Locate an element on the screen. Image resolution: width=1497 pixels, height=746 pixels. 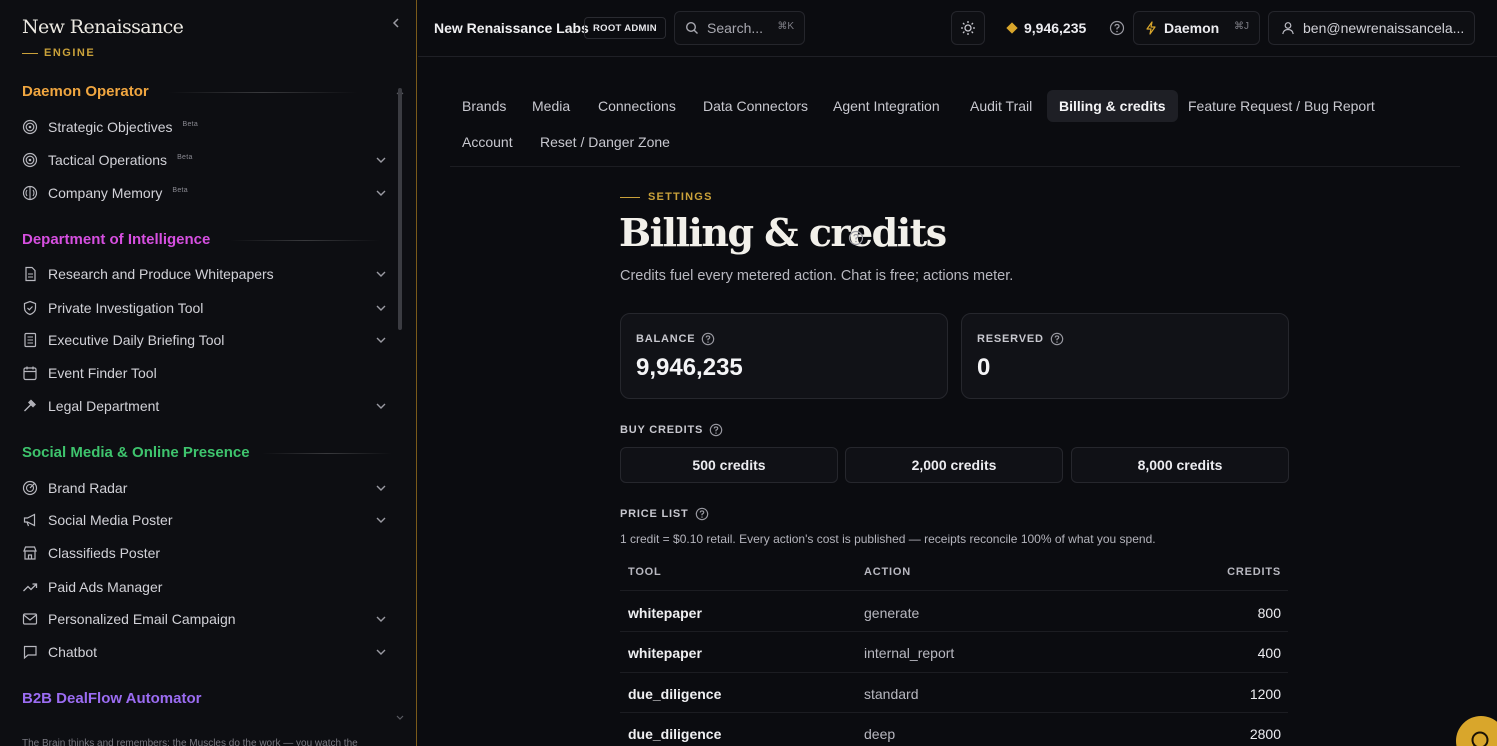
sidebar-item-label: Tactical Operations is located at coordinates (108, 160).